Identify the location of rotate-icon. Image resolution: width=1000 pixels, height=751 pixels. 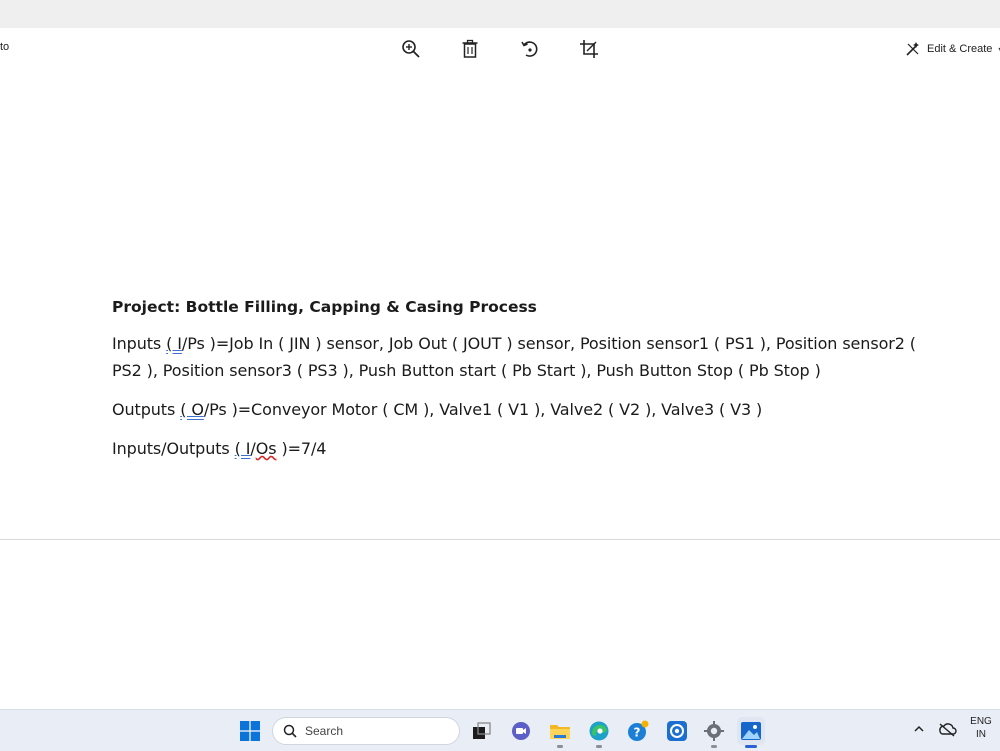
(529, 49).